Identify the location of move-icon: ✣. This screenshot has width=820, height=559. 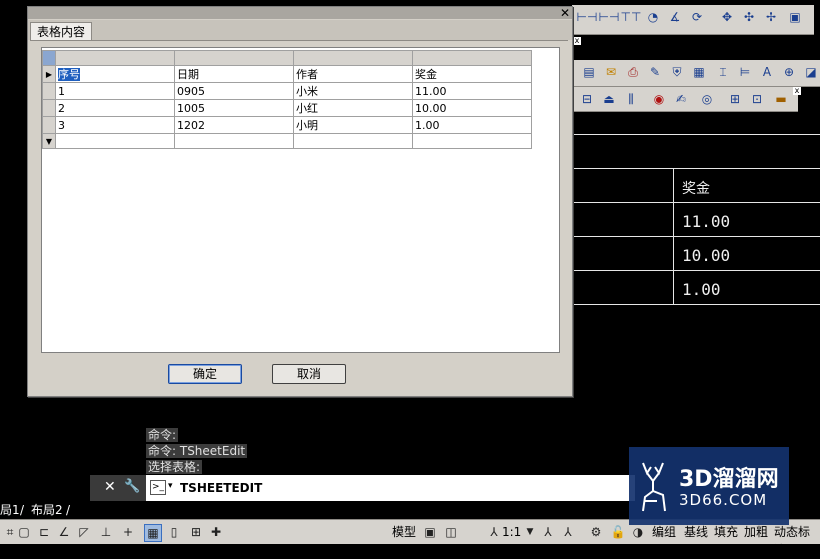
(749, 17).